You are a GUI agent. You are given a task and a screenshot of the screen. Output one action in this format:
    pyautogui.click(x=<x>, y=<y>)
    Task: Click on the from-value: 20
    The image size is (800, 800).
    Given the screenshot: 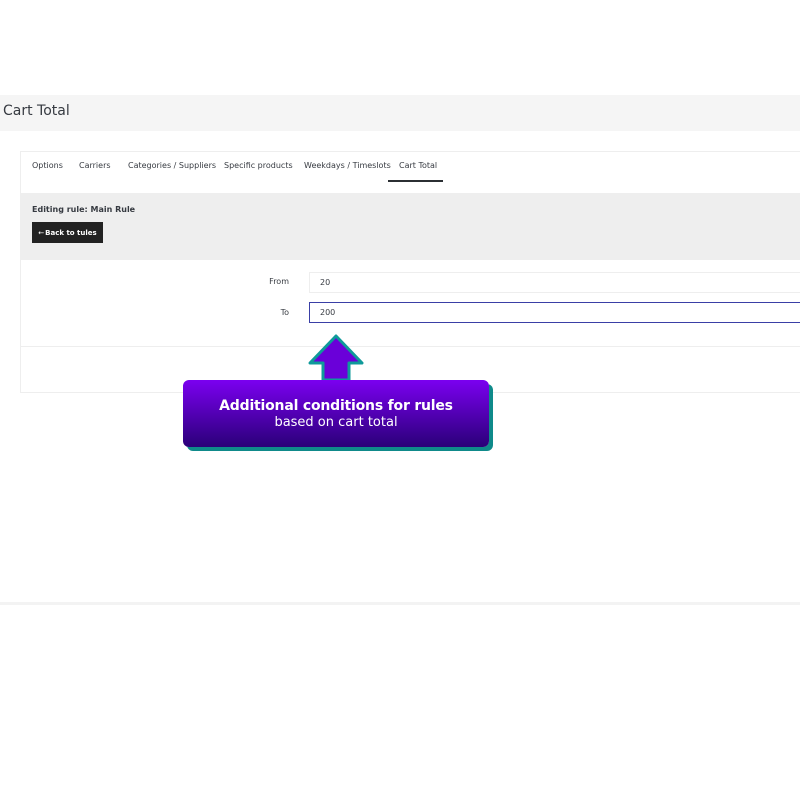 What is the action you would take?
    pyautogui.click(x=325, y=282)
    